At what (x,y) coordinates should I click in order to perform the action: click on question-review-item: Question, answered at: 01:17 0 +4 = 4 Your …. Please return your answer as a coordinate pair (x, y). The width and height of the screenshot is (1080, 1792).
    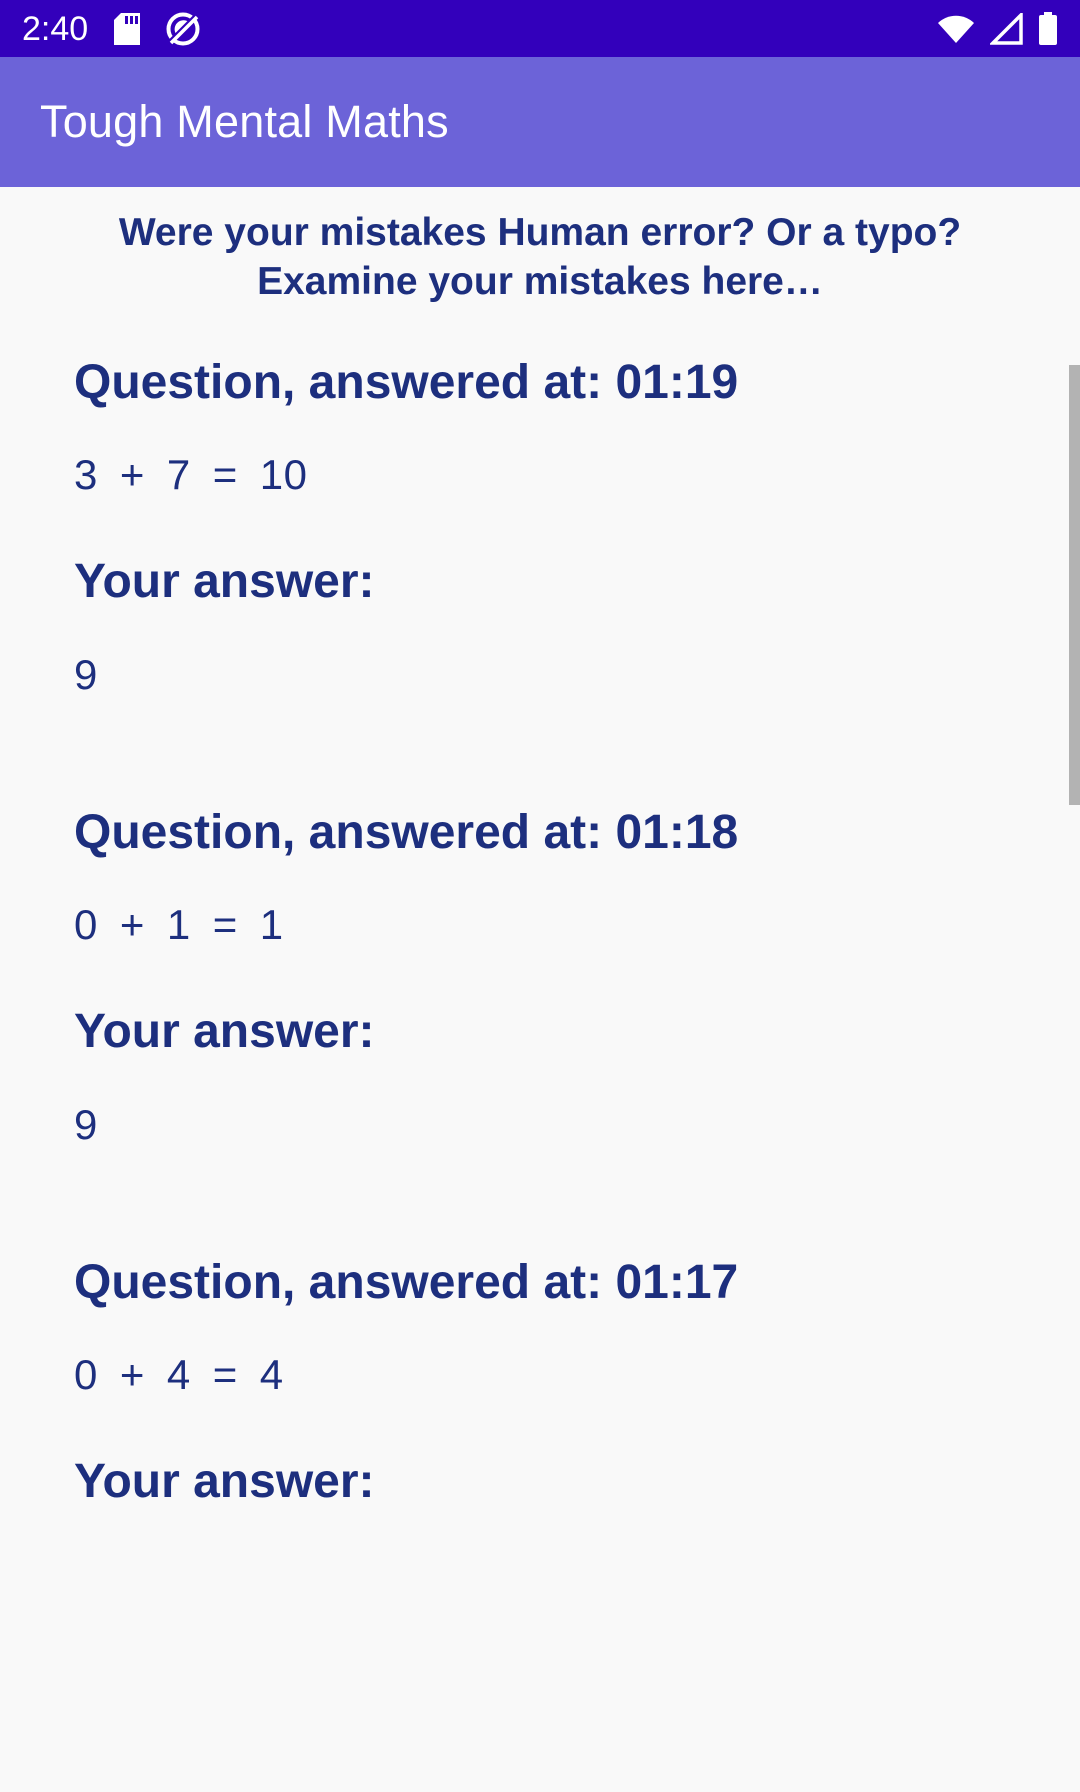
    Looking at the image, I should click on (540, 1381).